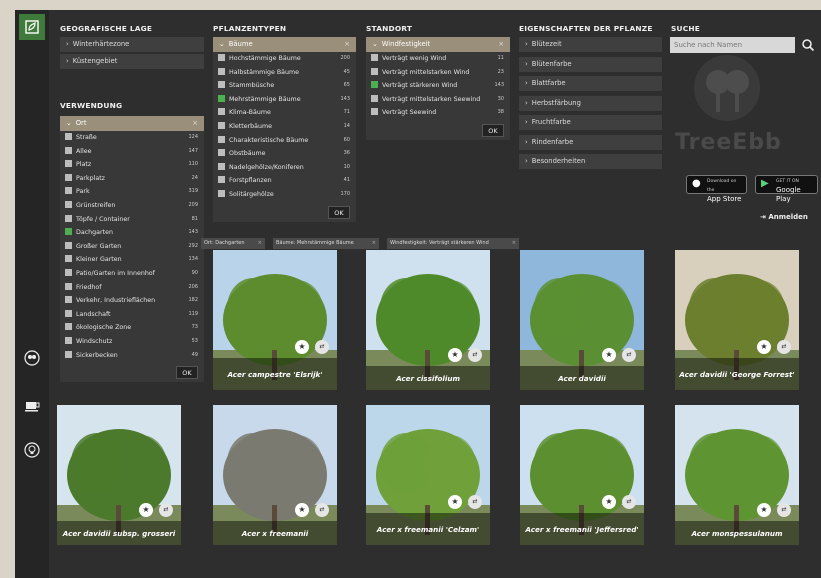 The height and width of the screenshot is (578, 821). What do you see at coordinates (233, 243) in the screenshot?
I see `filter-chip: Ort: Dachgarten ×` at bounding box center [233, 243].